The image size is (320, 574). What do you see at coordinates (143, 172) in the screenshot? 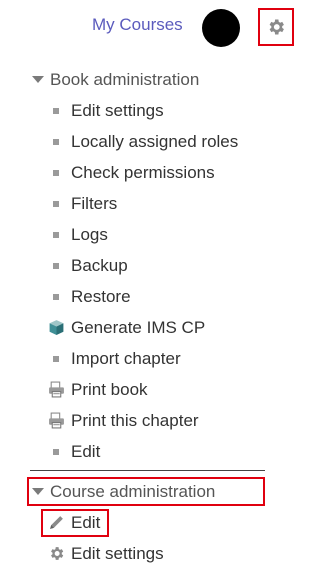
I see `menu-item-label: Check permissions` at bounding box center [143, 172].